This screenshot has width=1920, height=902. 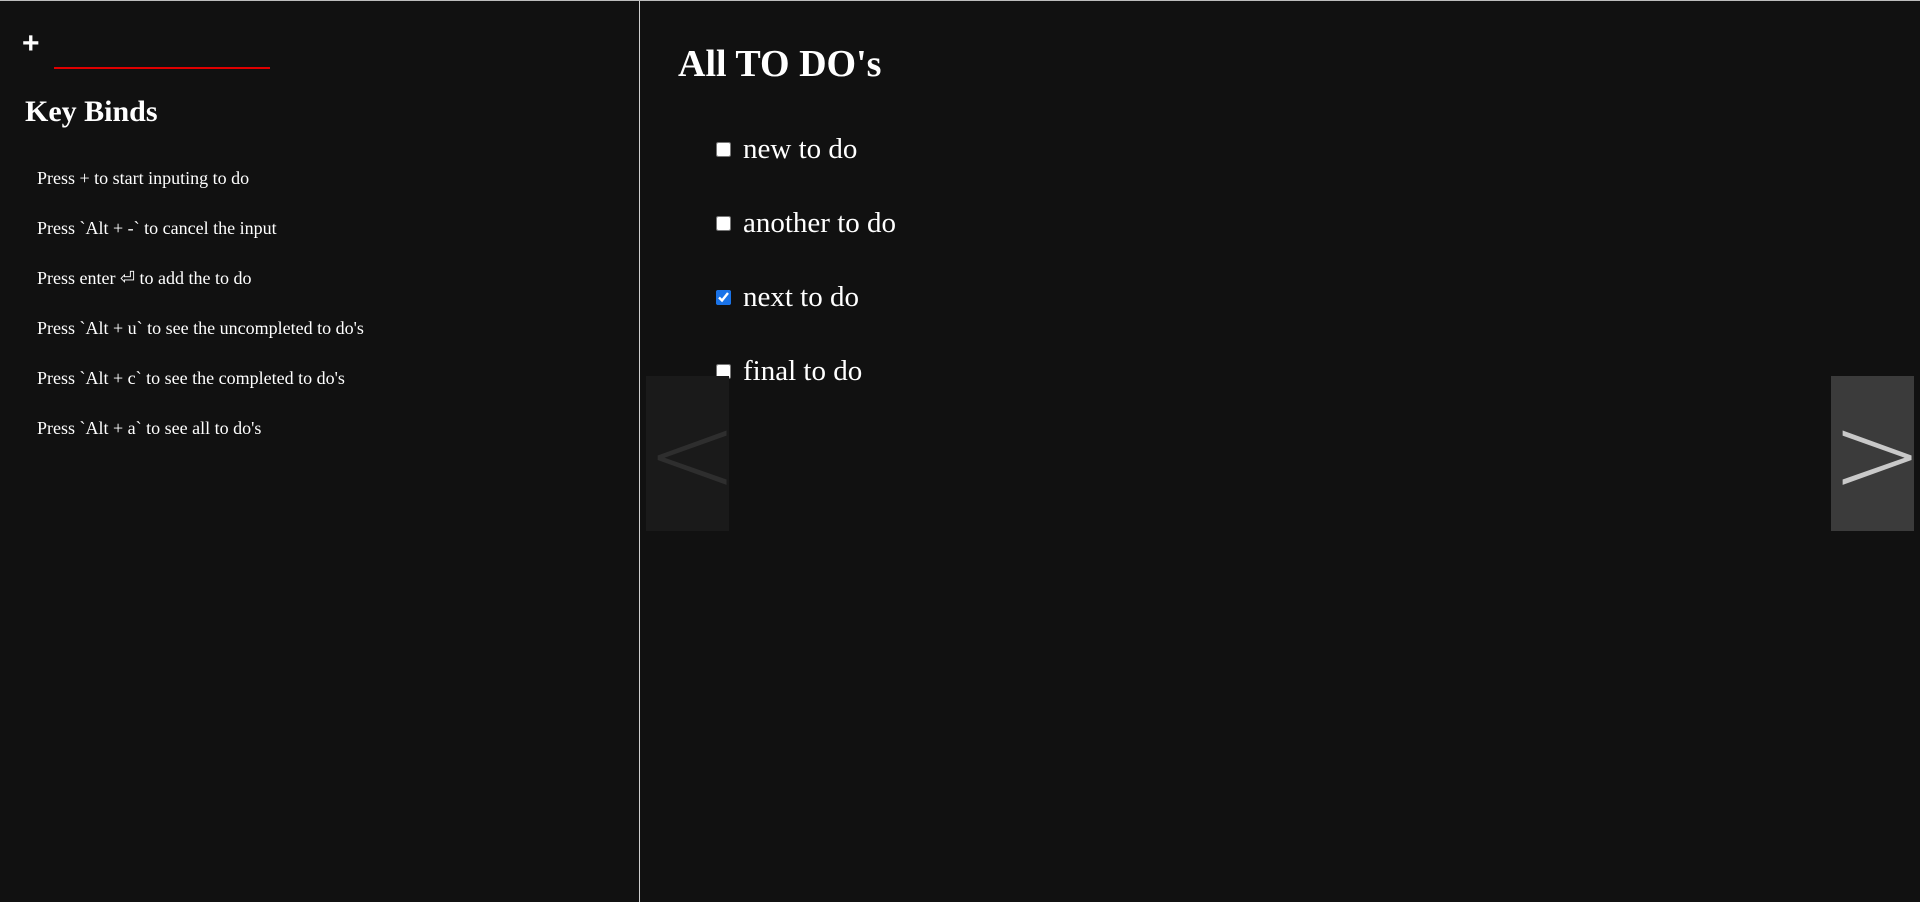 I want to click on next-view-button: >, so click(x=1875, y=453).